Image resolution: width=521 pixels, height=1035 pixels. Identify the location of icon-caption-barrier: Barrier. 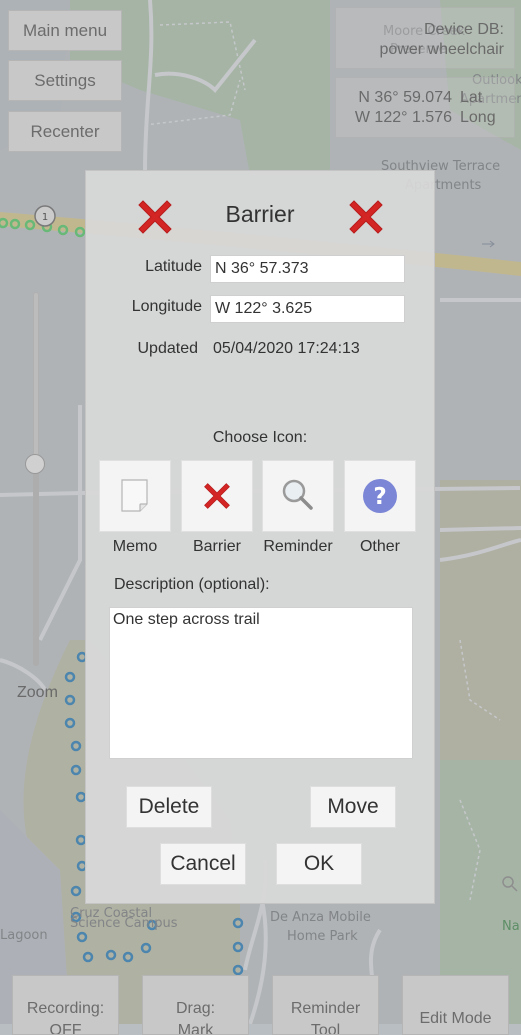
(216, 546).